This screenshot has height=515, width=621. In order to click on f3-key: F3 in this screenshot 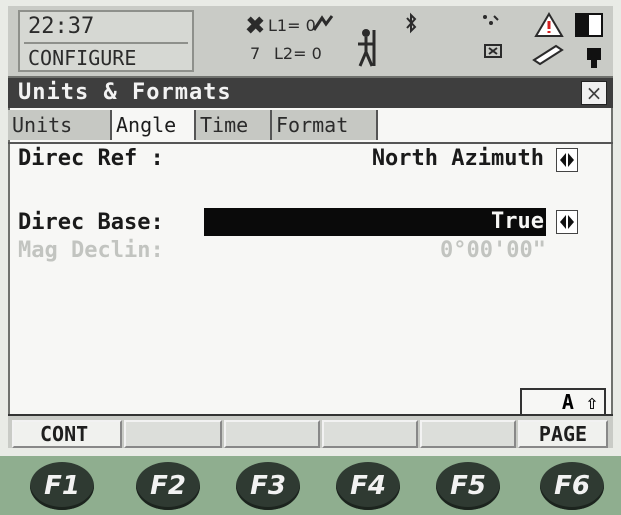, I will do `click(268, 486)`.